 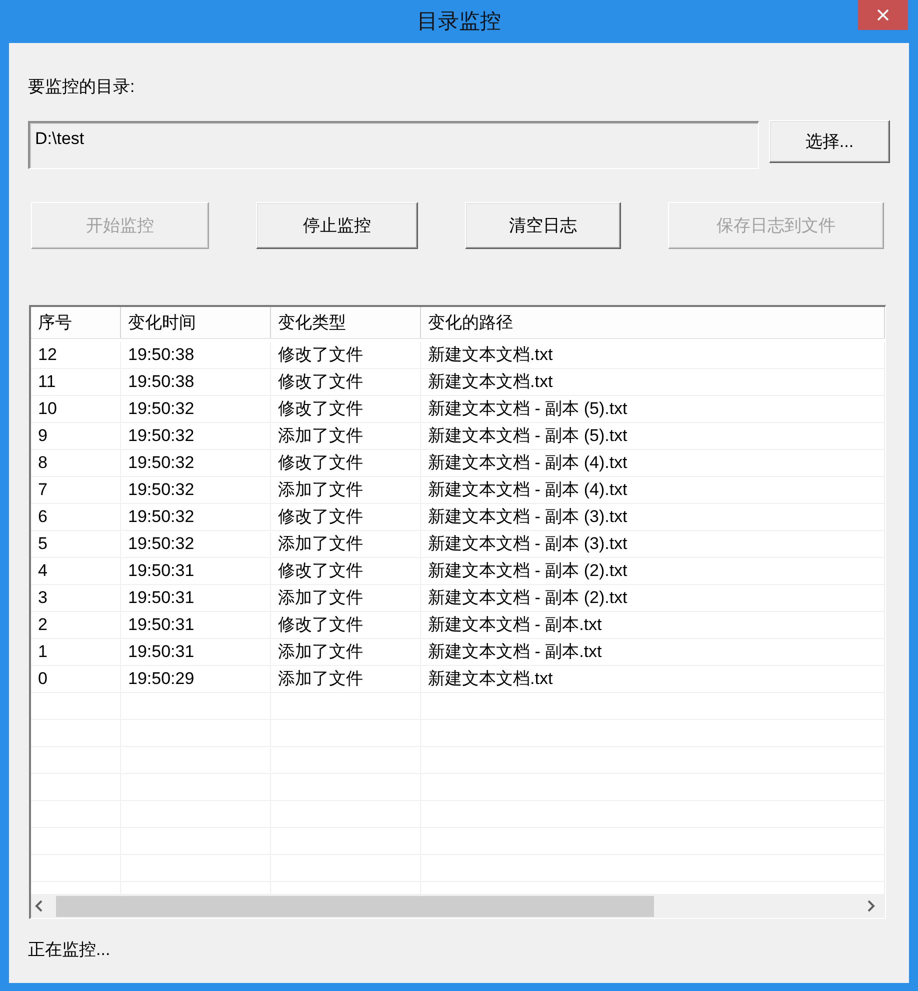 I want to click on table-cell: 6, so click(x=76, y=517).